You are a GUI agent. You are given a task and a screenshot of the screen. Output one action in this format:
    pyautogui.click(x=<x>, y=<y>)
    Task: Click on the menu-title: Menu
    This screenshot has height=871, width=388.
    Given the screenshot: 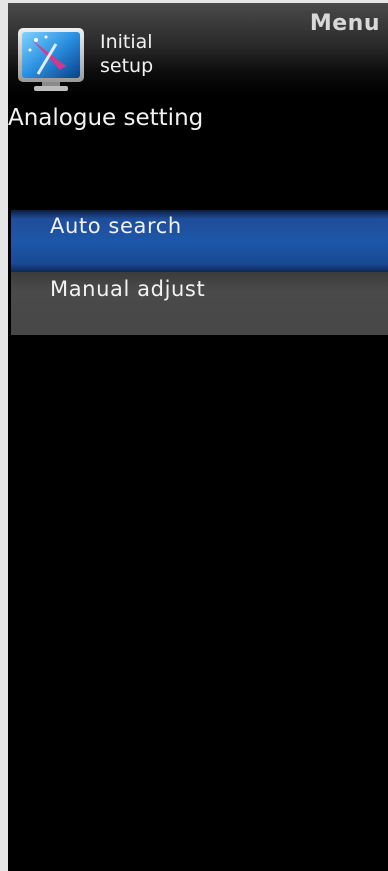 What is the action you would take?
    pyautogui.click(x=344, y=23)
    